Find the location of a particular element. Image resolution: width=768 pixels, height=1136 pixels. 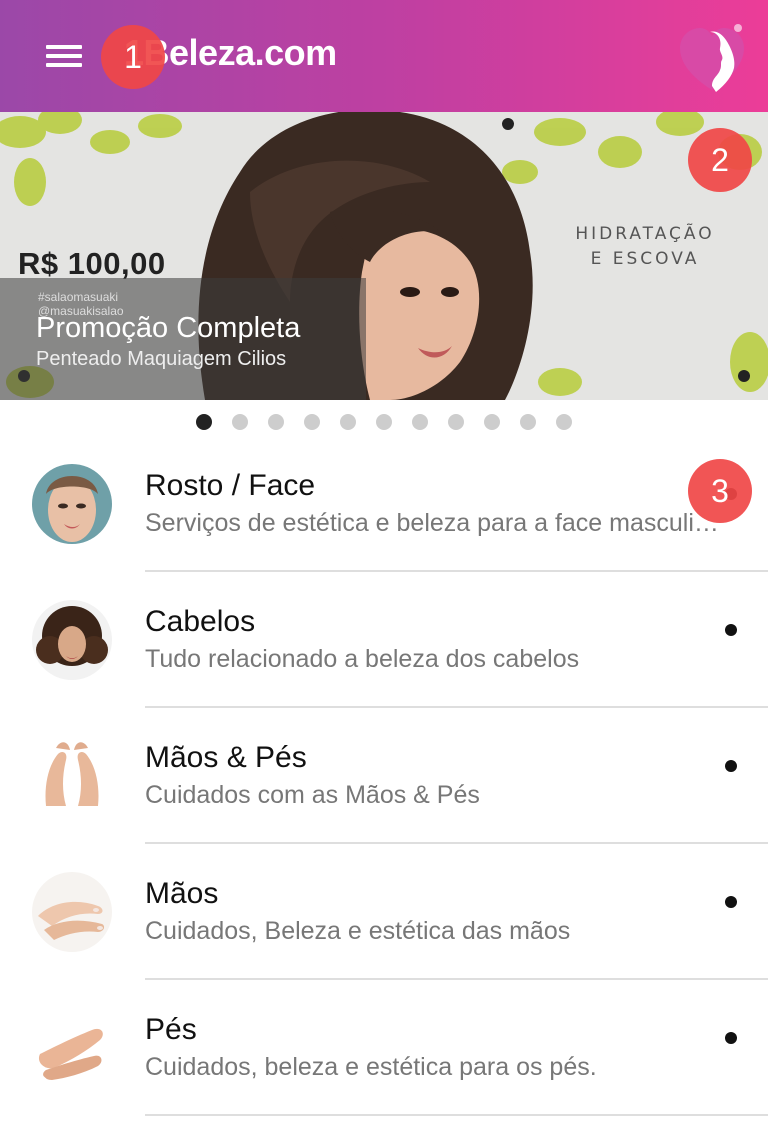

divider is located at coordinates (456, 1115).